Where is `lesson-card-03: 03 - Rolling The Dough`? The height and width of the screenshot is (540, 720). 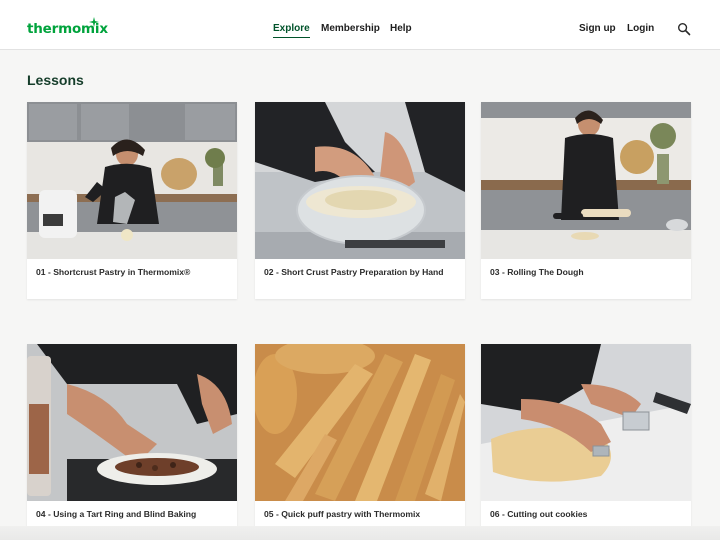
lesson-card-03: 03 - Rolling The Dough is located at coordinates (586, 200).